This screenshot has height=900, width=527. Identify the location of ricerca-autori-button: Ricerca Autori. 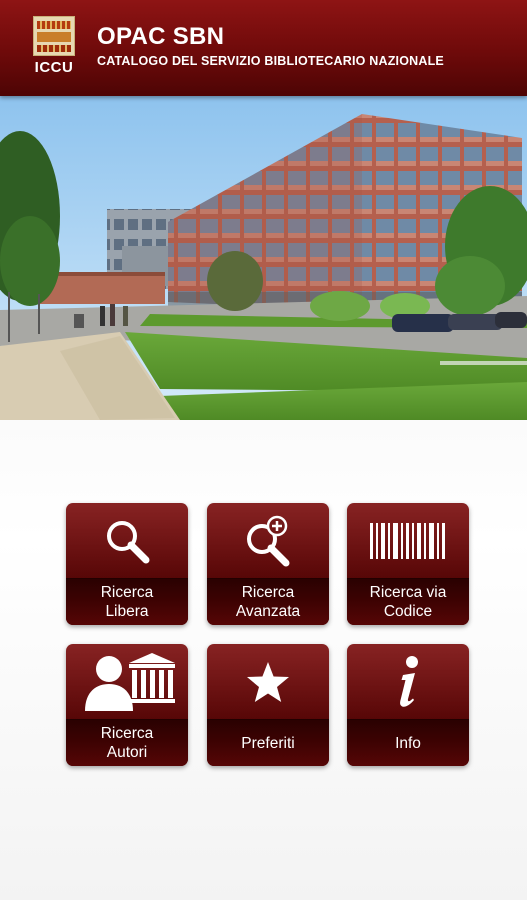
(127, 705).